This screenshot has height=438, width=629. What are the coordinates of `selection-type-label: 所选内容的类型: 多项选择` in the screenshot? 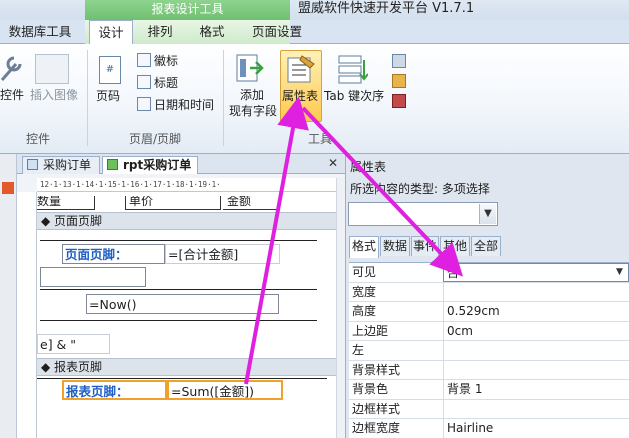 It's located at (420, 189).